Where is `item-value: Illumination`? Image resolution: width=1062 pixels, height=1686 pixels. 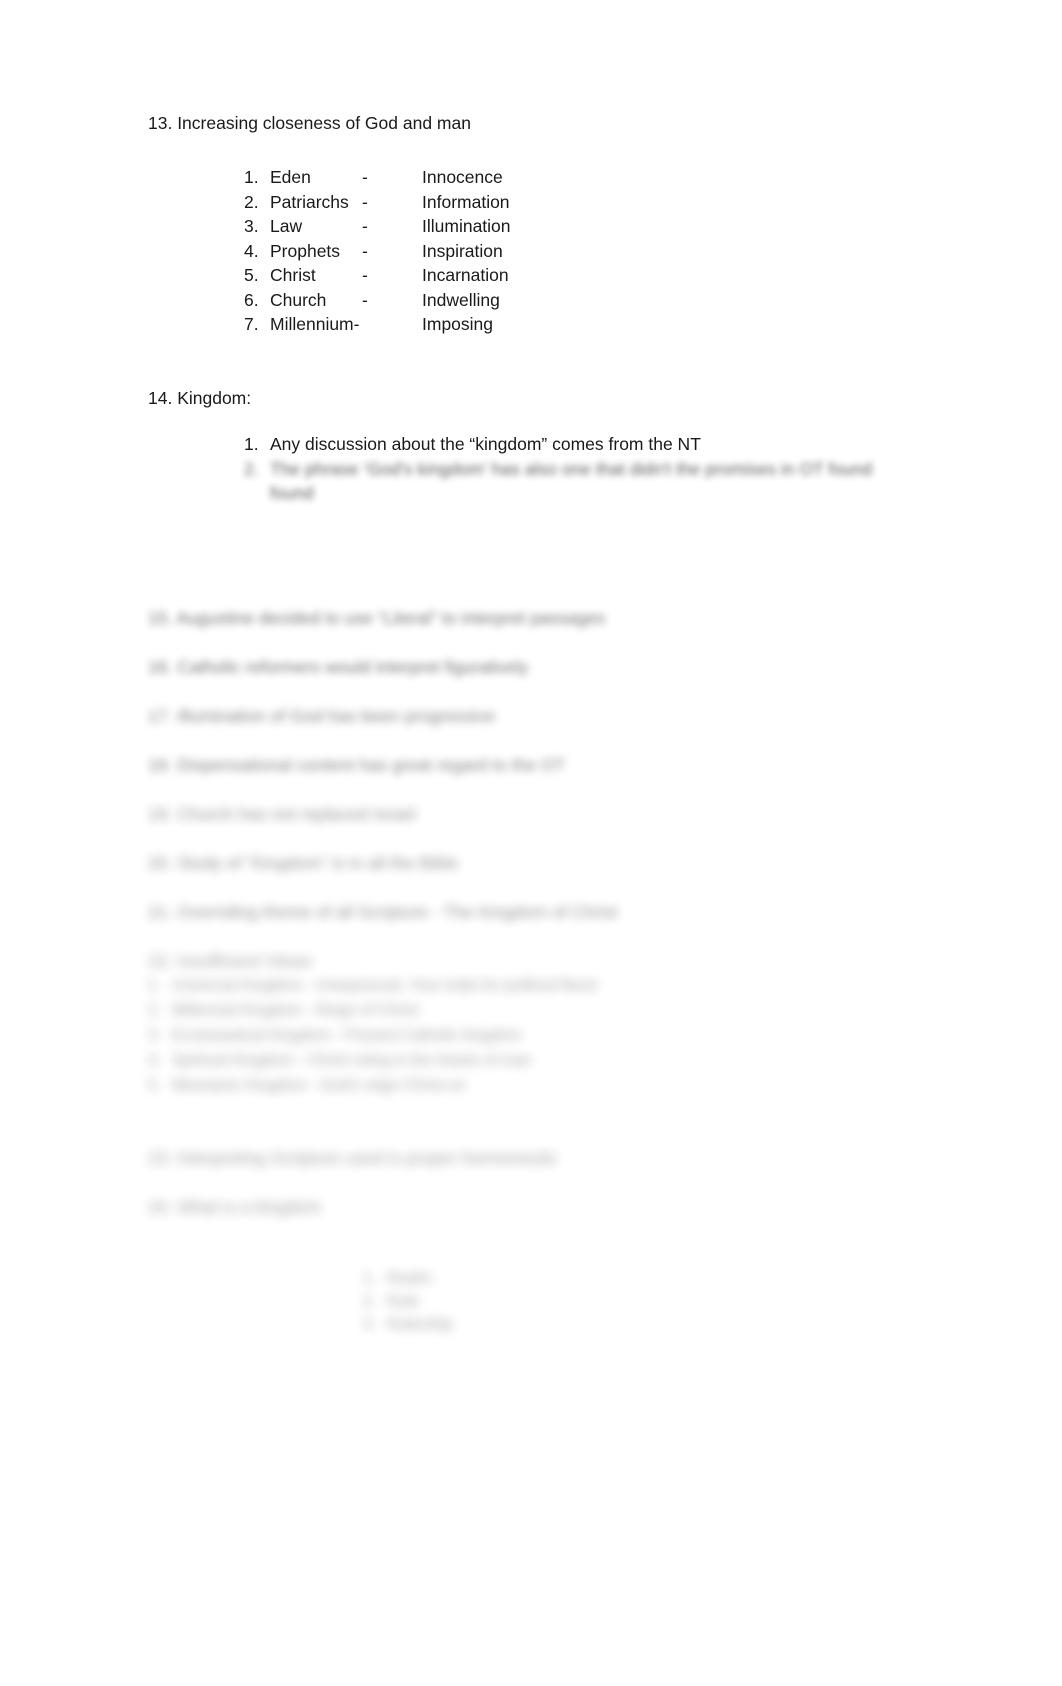
item-value: Illumination is located at coordinates (466, 226).